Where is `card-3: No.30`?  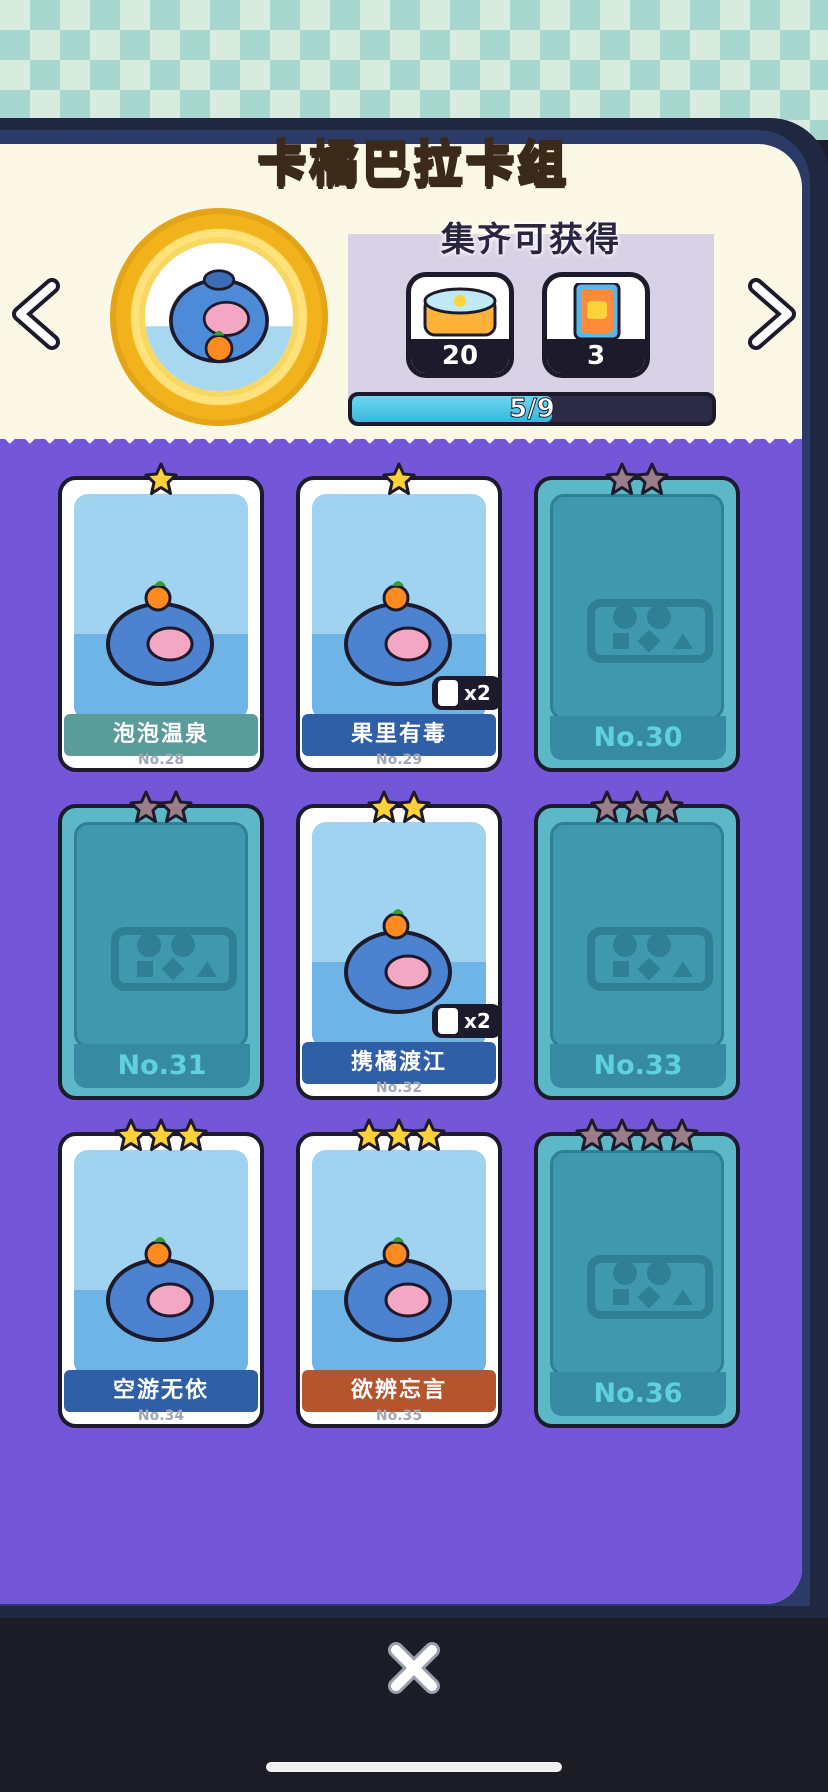
card-3: No.30 is located at coordinates (637, 617).